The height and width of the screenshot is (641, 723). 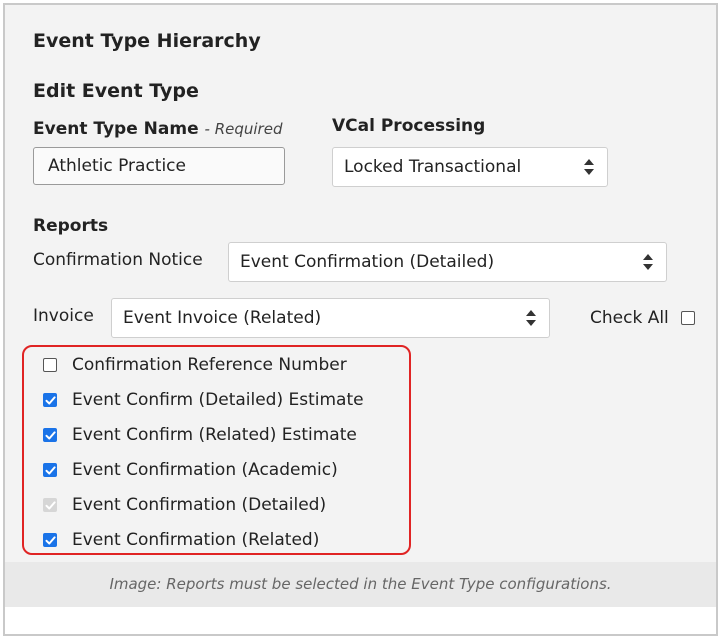 What do you see at coordinates (209, 365) in the screenshot?
I see `report-item-label: Confirmation Reference Number` at bounding box center [209, 365].